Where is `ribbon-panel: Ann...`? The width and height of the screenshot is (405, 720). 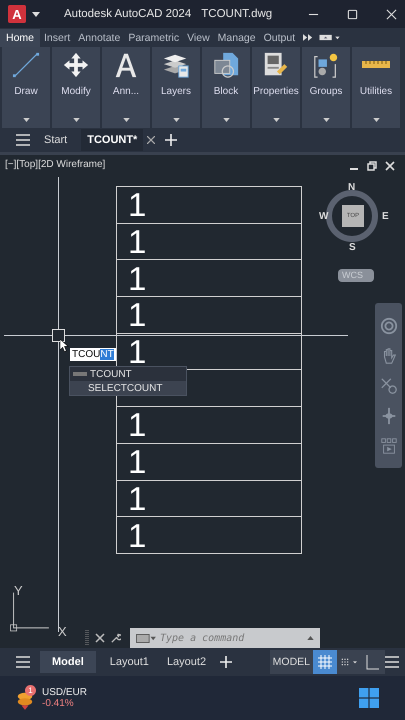 ribbon-panel: Ann... is located at coordinates (126, 87).